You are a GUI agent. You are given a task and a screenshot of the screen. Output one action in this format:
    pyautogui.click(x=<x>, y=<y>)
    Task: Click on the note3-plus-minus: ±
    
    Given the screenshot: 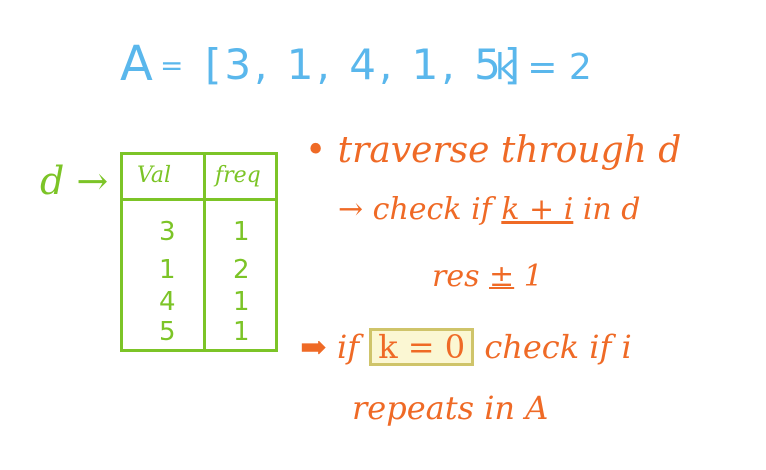 What is the action you would take?
    pyautogui.click(x=502, y=276)
    